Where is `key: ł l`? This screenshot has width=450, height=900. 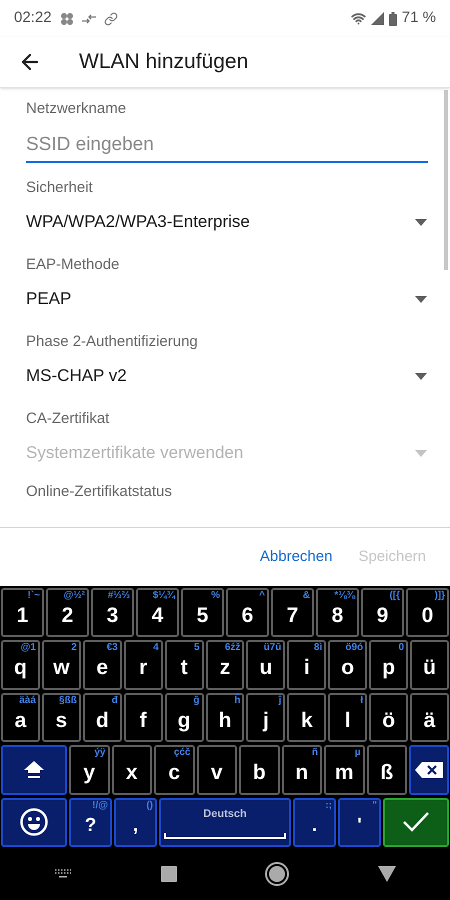 key: ł l is located at coordinates (348, 717).